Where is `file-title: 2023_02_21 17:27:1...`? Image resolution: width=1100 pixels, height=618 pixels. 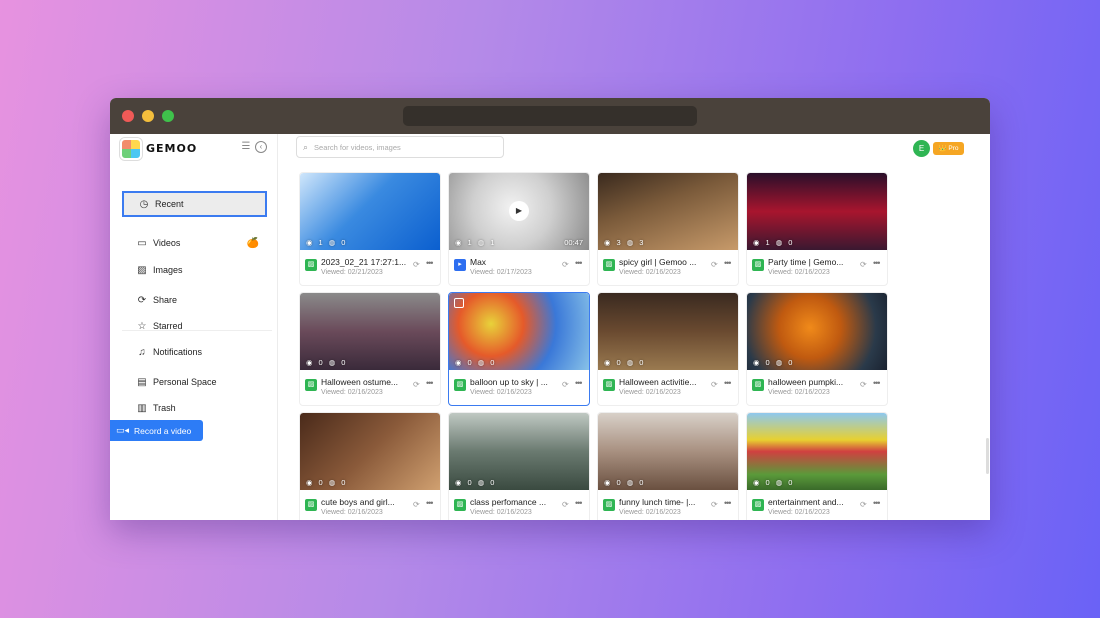
file-title: 2023_02_21 17:27:1... is located at coordinates (364, 262).